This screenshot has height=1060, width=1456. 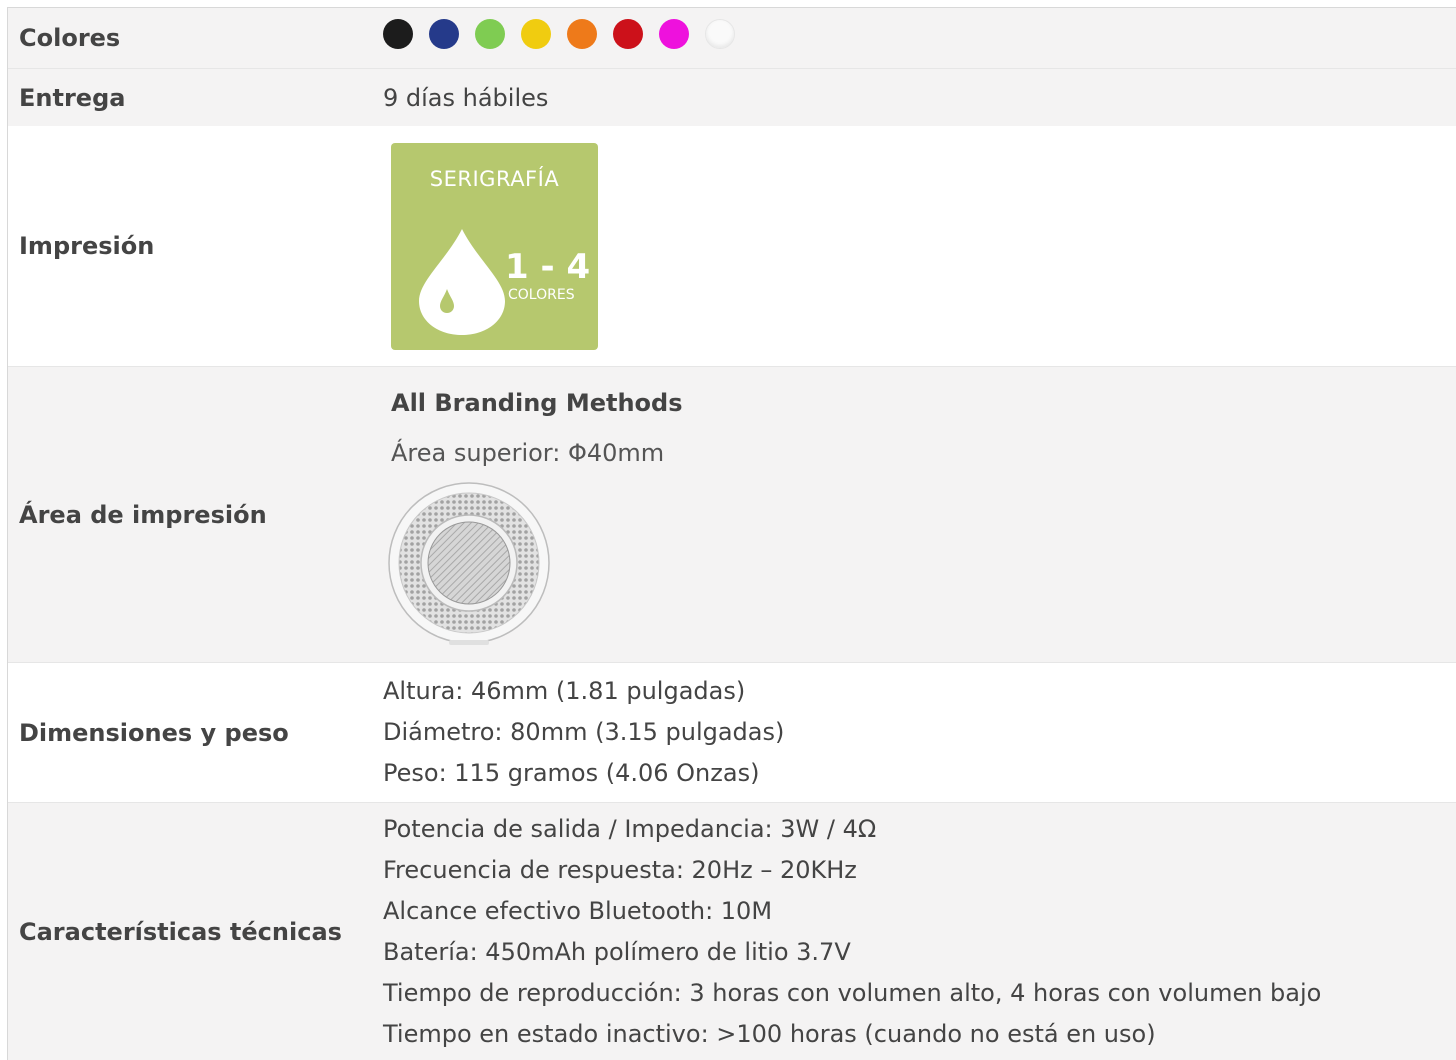 I want to click on dimension-line: Altura: 46mm (1.81 pulgadas), so click(x=564, y=691).